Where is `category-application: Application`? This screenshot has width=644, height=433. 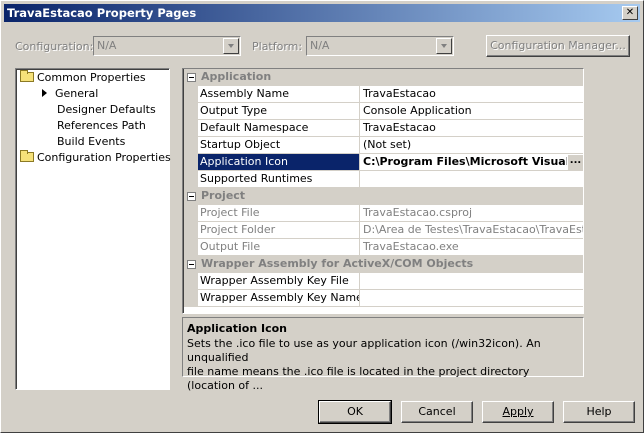 category-application: Application is located at coordinates (383, 77).